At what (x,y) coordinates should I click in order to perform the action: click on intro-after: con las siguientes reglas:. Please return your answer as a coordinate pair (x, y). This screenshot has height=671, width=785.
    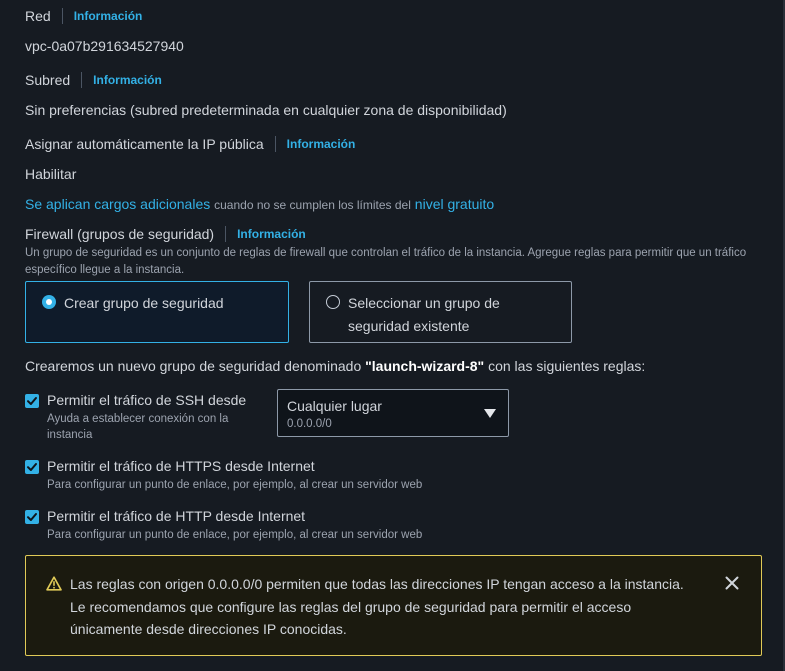
    Looking at the image, I should click on (565, 366).